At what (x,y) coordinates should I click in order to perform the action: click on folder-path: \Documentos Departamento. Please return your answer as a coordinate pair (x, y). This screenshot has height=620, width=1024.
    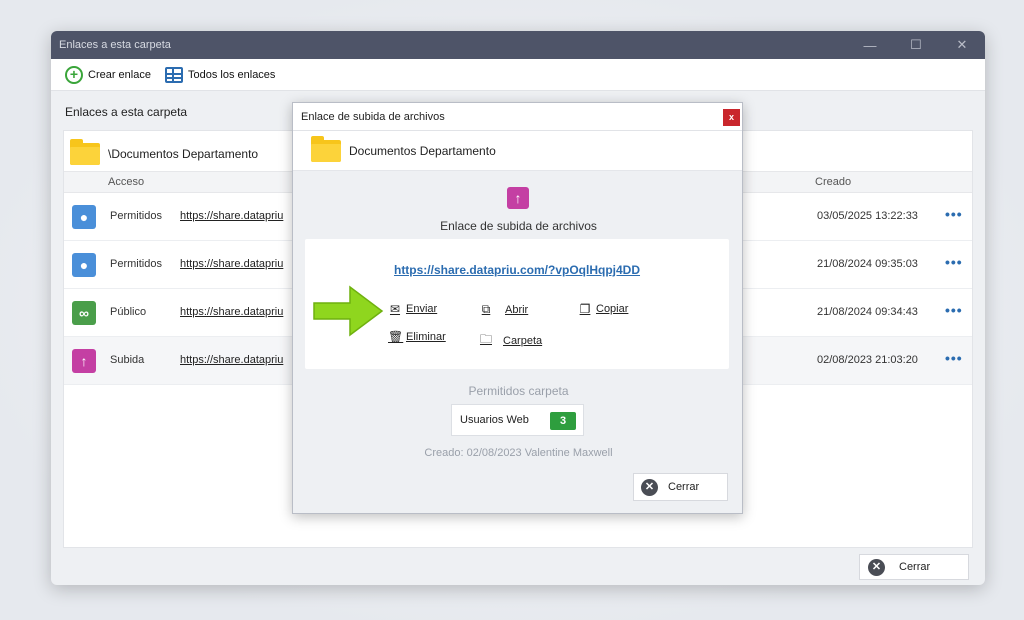
    Looking at the image, I should click on (164, 152).